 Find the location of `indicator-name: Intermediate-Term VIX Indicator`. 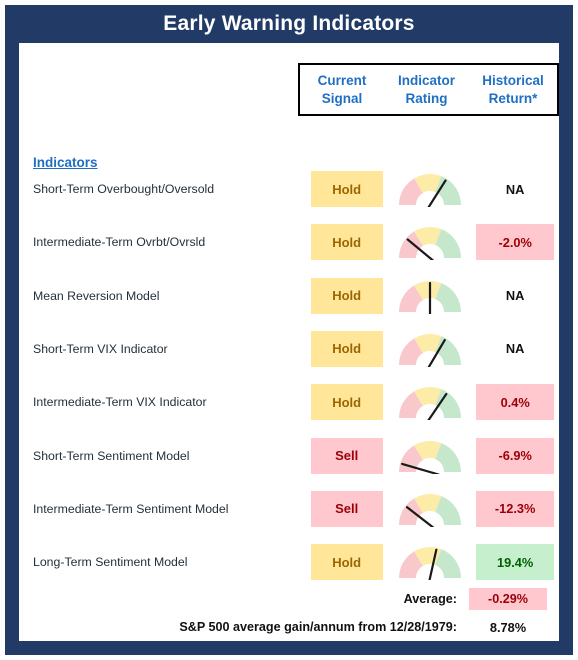

indicator-name: Intermediate-Term VIX Indicator is located at coordinates (120, 402).